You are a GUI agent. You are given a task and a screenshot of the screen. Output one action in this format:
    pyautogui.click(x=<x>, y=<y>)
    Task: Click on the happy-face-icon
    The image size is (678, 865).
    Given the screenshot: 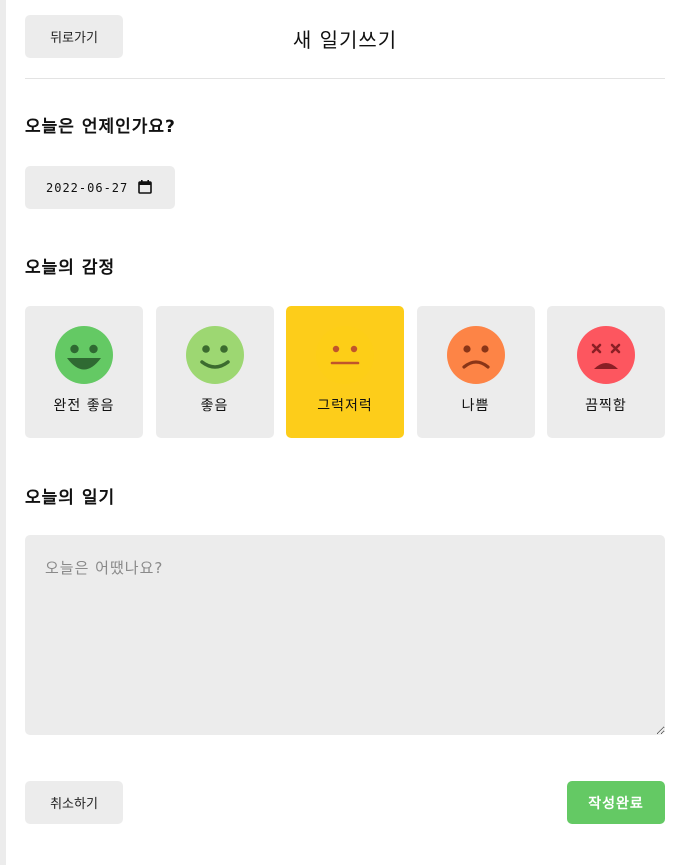 What is the action you would take?
    pyautogui.click(x=214, y=355)
    